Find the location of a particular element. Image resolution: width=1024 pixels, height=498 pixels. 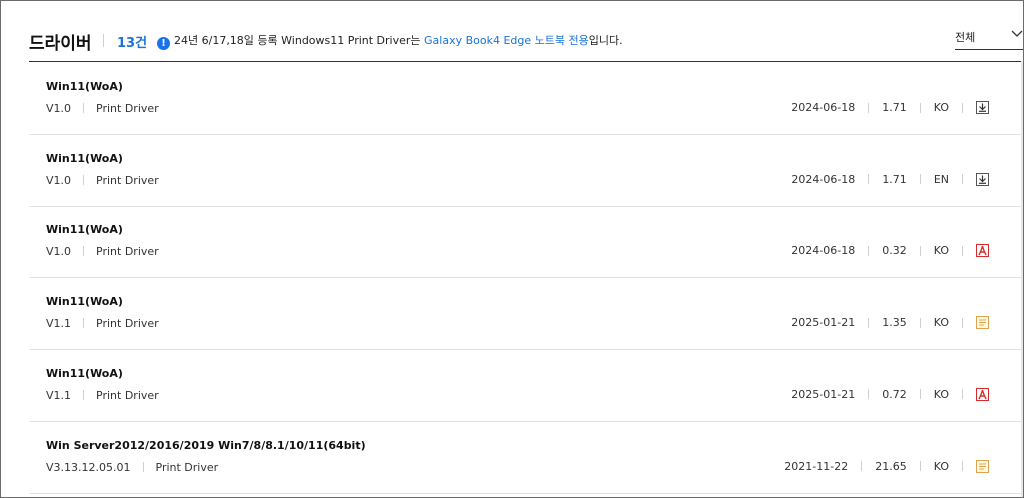

header-divider is located at coordinates (525, 61).